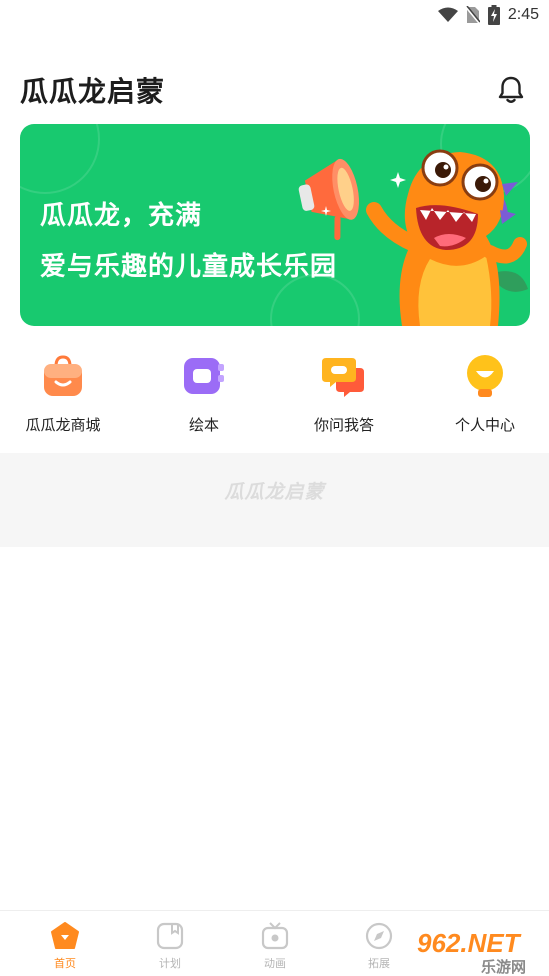 This screenshot has width=549, height=976. I want to click on shortcut-label: 个人中心, so click(484, 425).